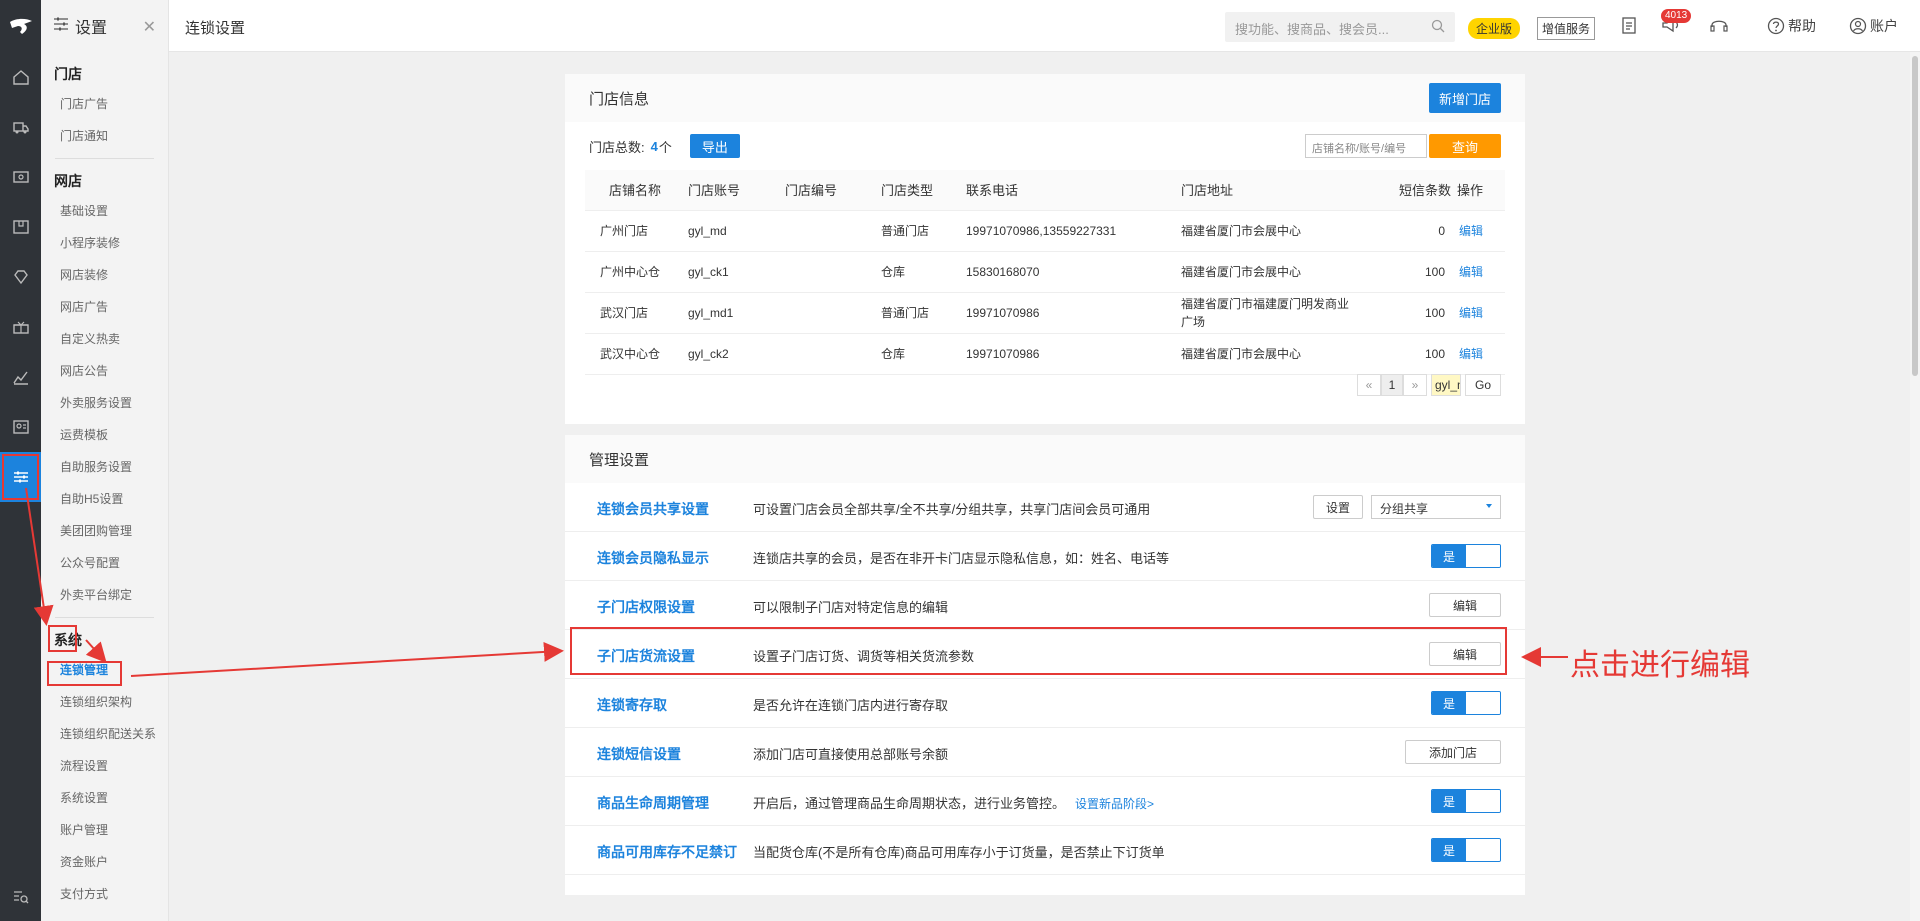 Image resolution: width=1920 pixels, height=921 pixels. Describe the element at coordinates (1045, 703) in the screenshot. I see `setting-row: 连锁寄存取 是否允许在连锁门店内进行寄存取 是` at that location.